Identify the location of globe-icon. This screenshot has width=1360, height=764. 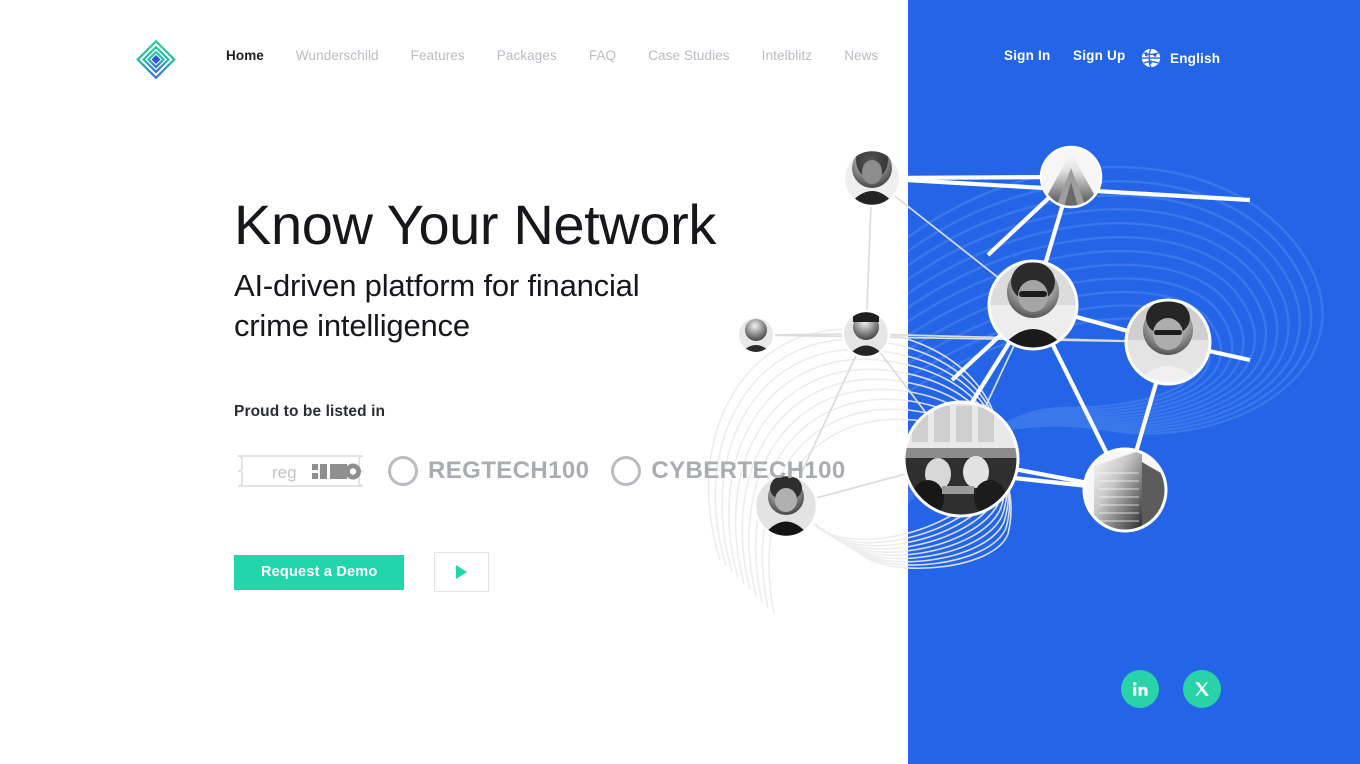
(1151, 58).